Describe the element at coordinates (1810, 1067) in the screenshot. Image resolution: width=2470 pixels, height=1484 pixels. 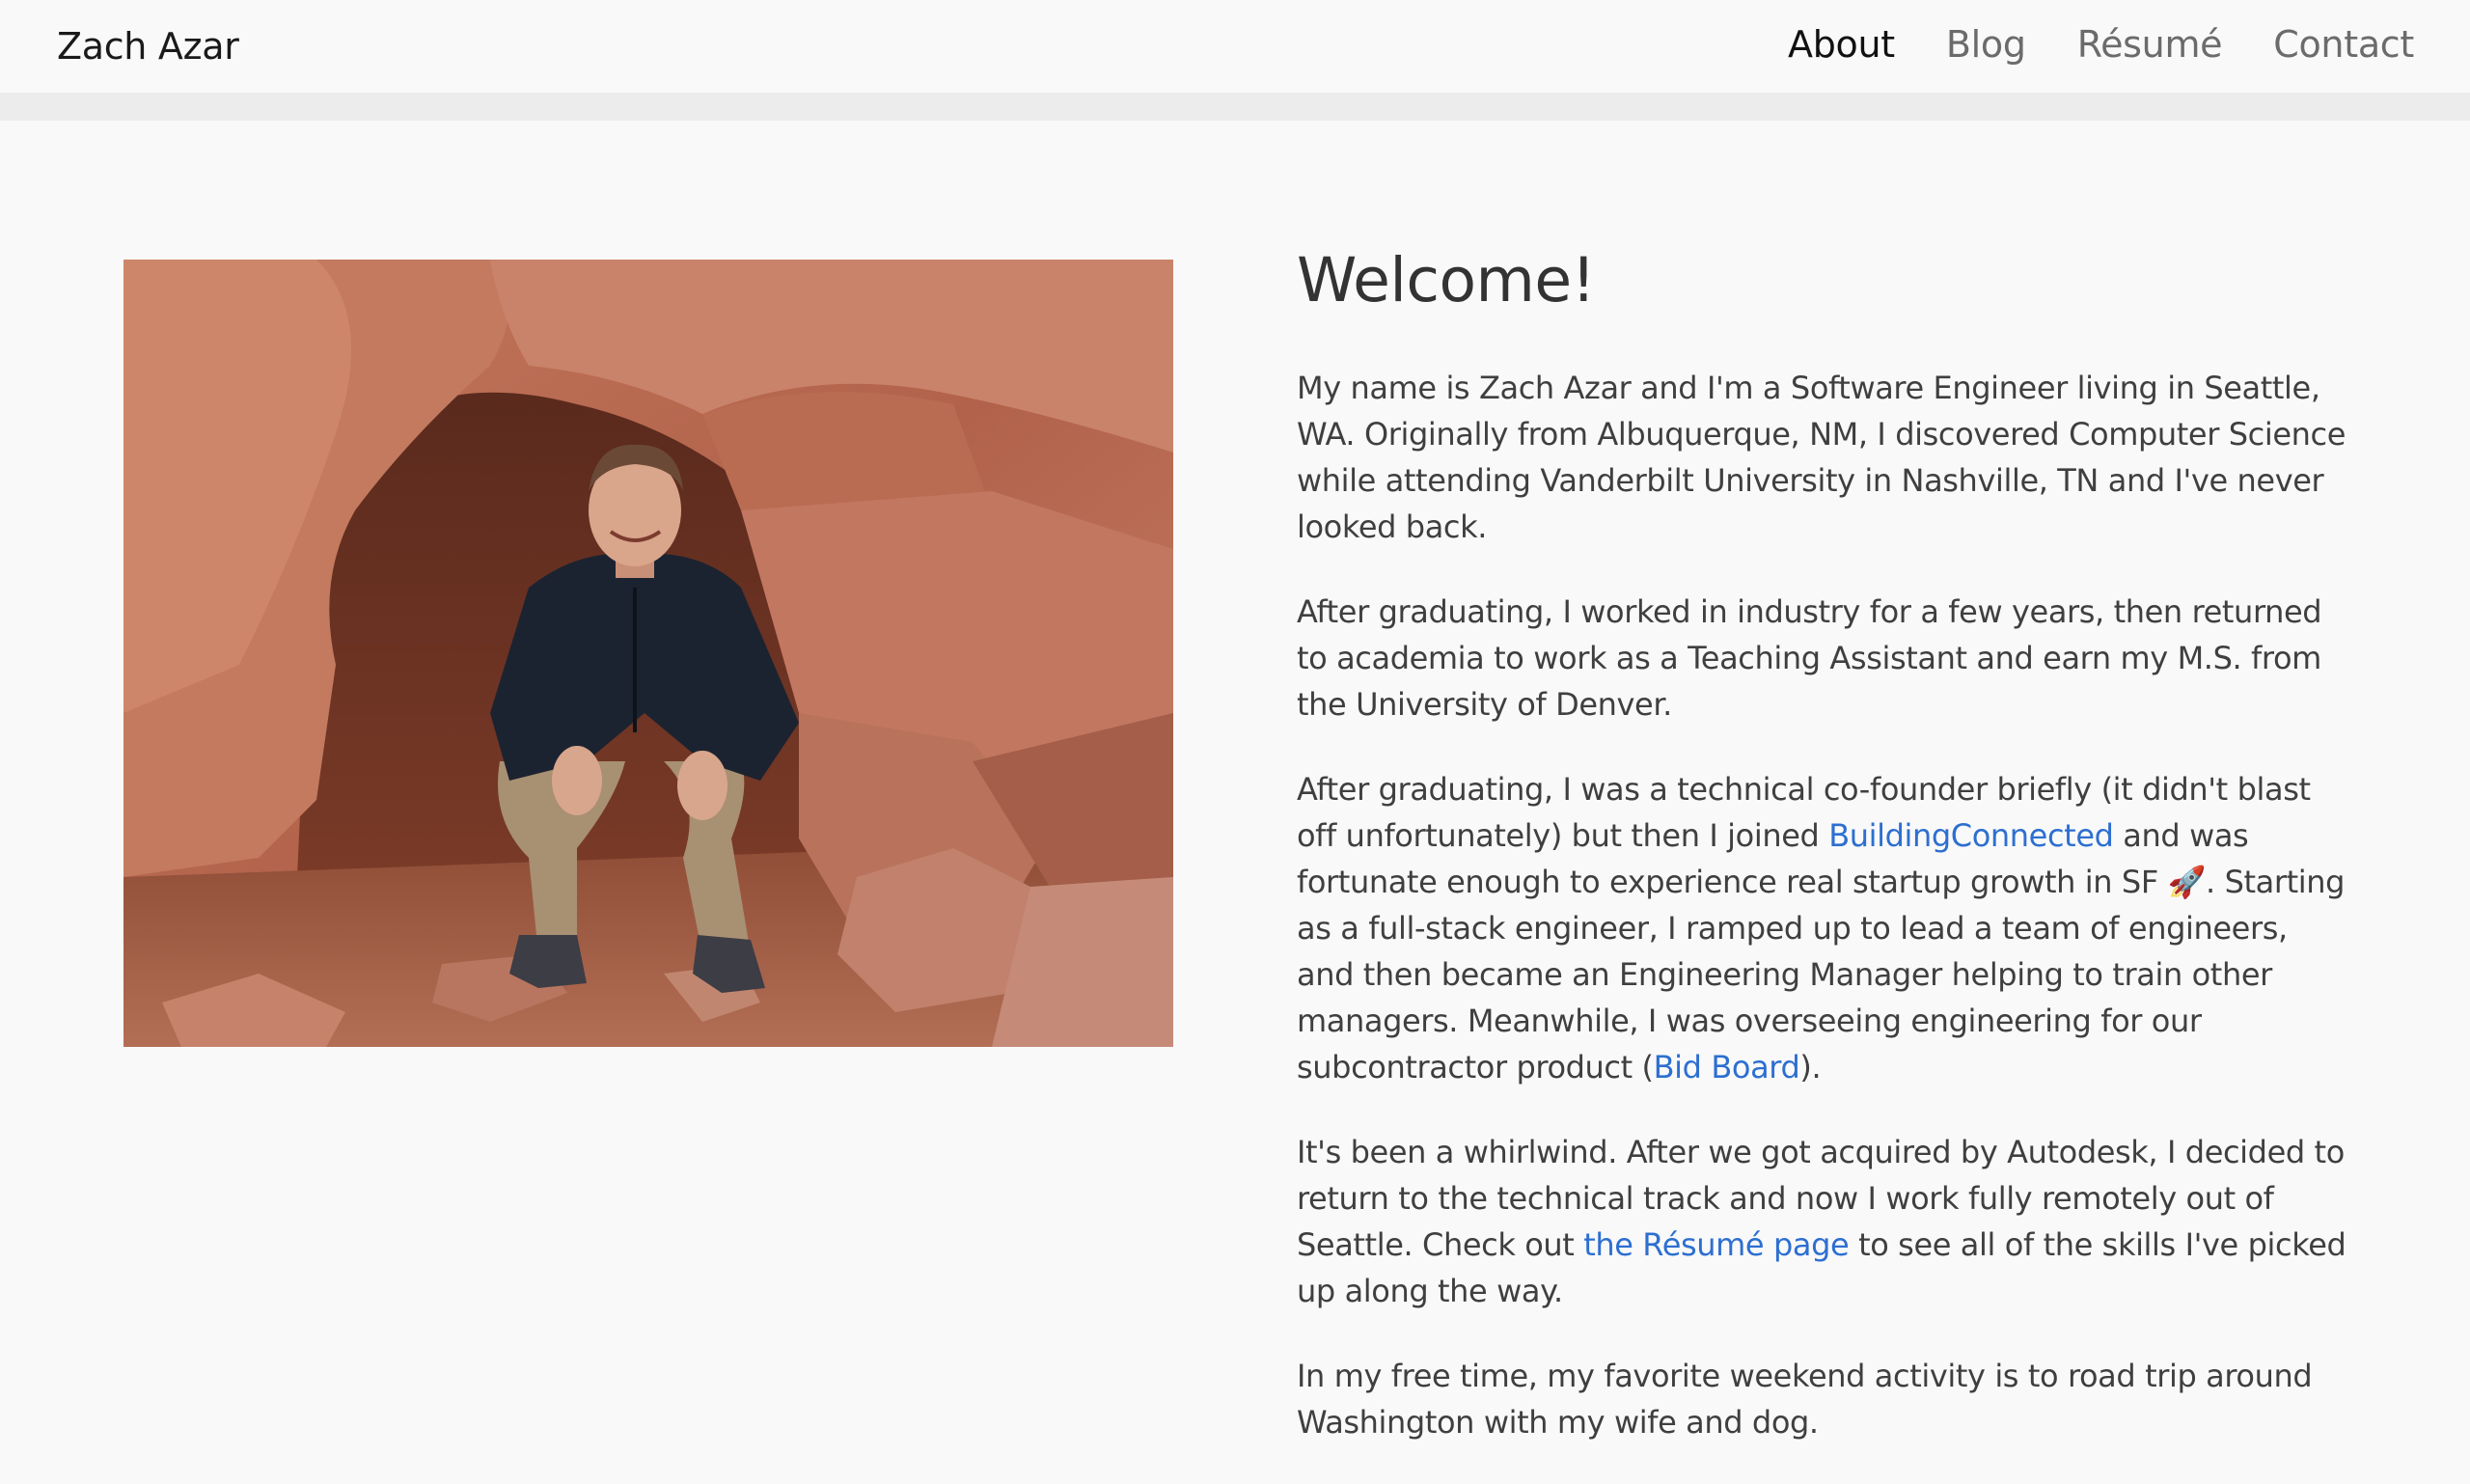
I see `career-text-c: ).` at that location.